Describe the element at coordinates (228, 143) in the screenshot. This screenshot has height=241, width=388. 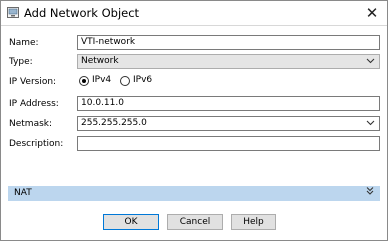
I see `description-input` at that location.